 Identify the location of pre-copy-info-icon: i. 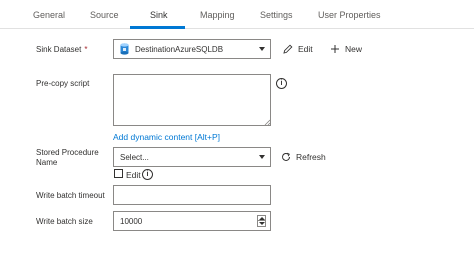
(281, 83).